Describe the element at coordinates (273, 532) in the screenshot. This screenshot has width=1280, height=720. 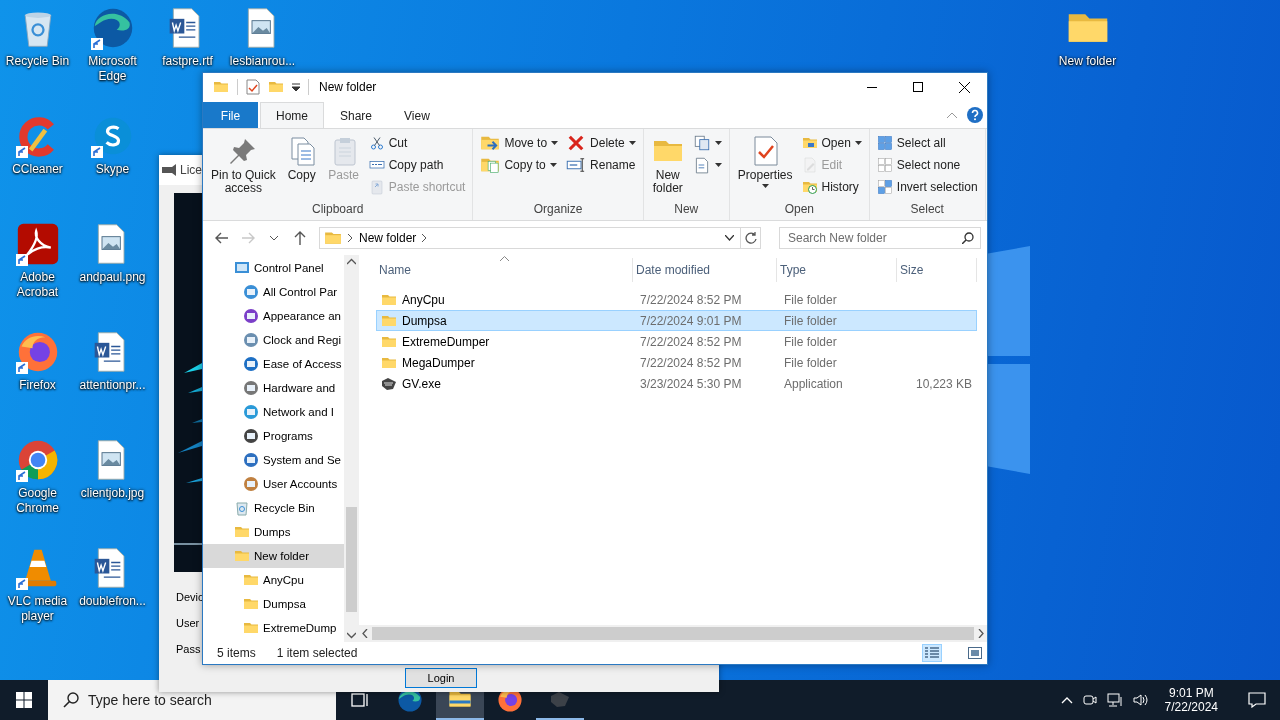
I see `tree-item: Dumps` at that location.